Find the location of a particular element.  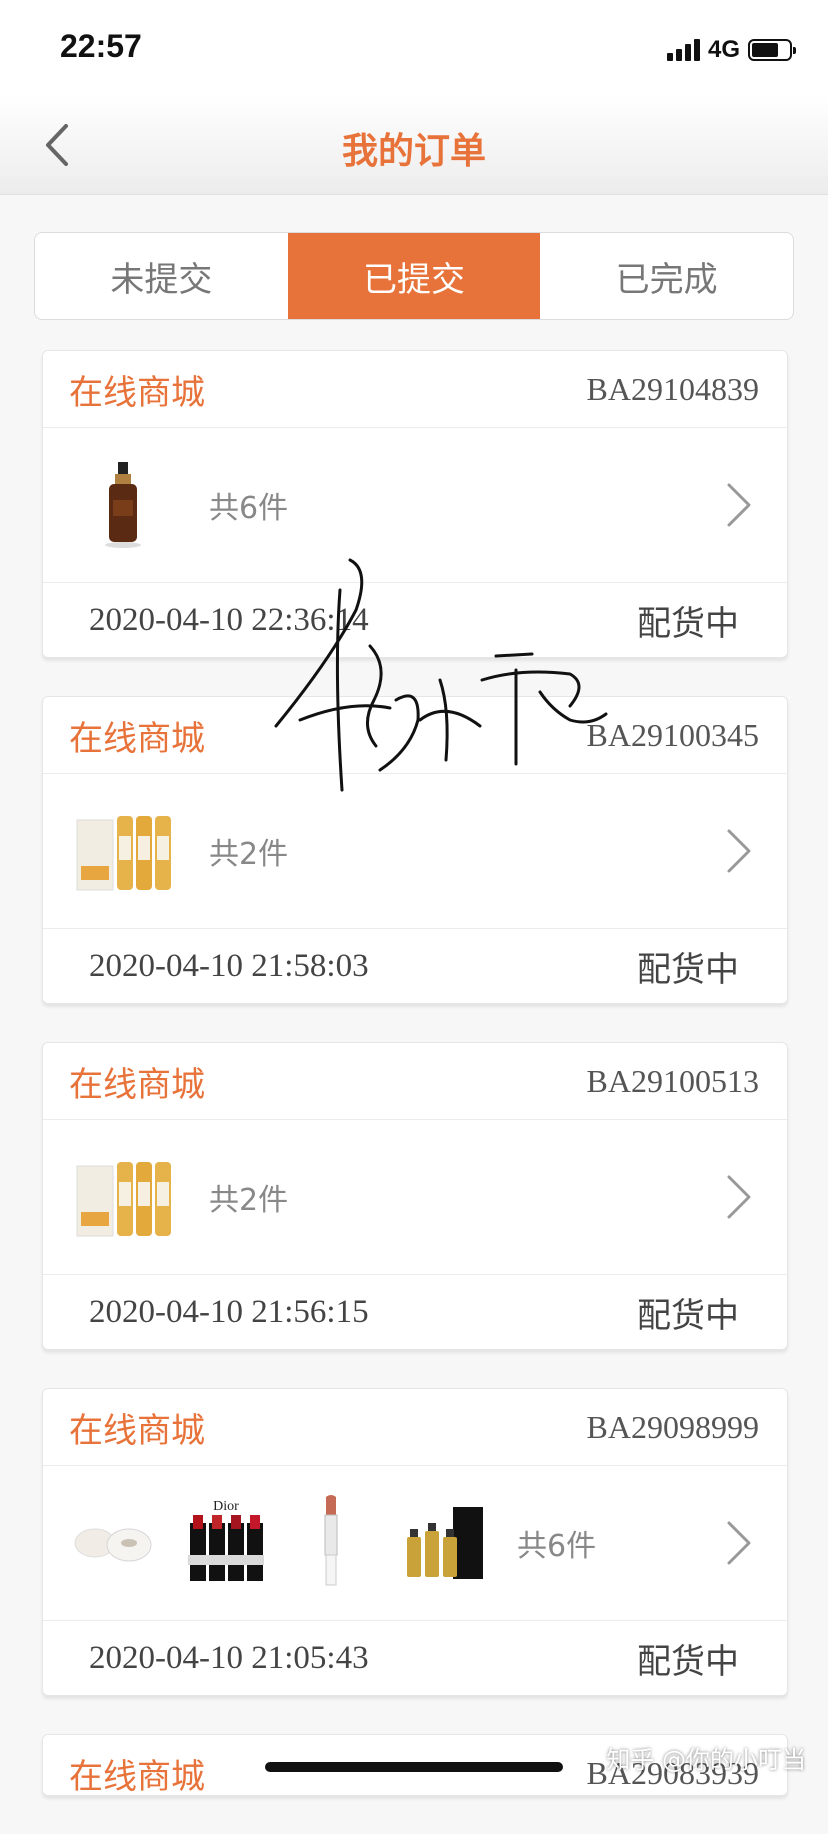

cushion-compact-image is located at coordinates (113, 1543).